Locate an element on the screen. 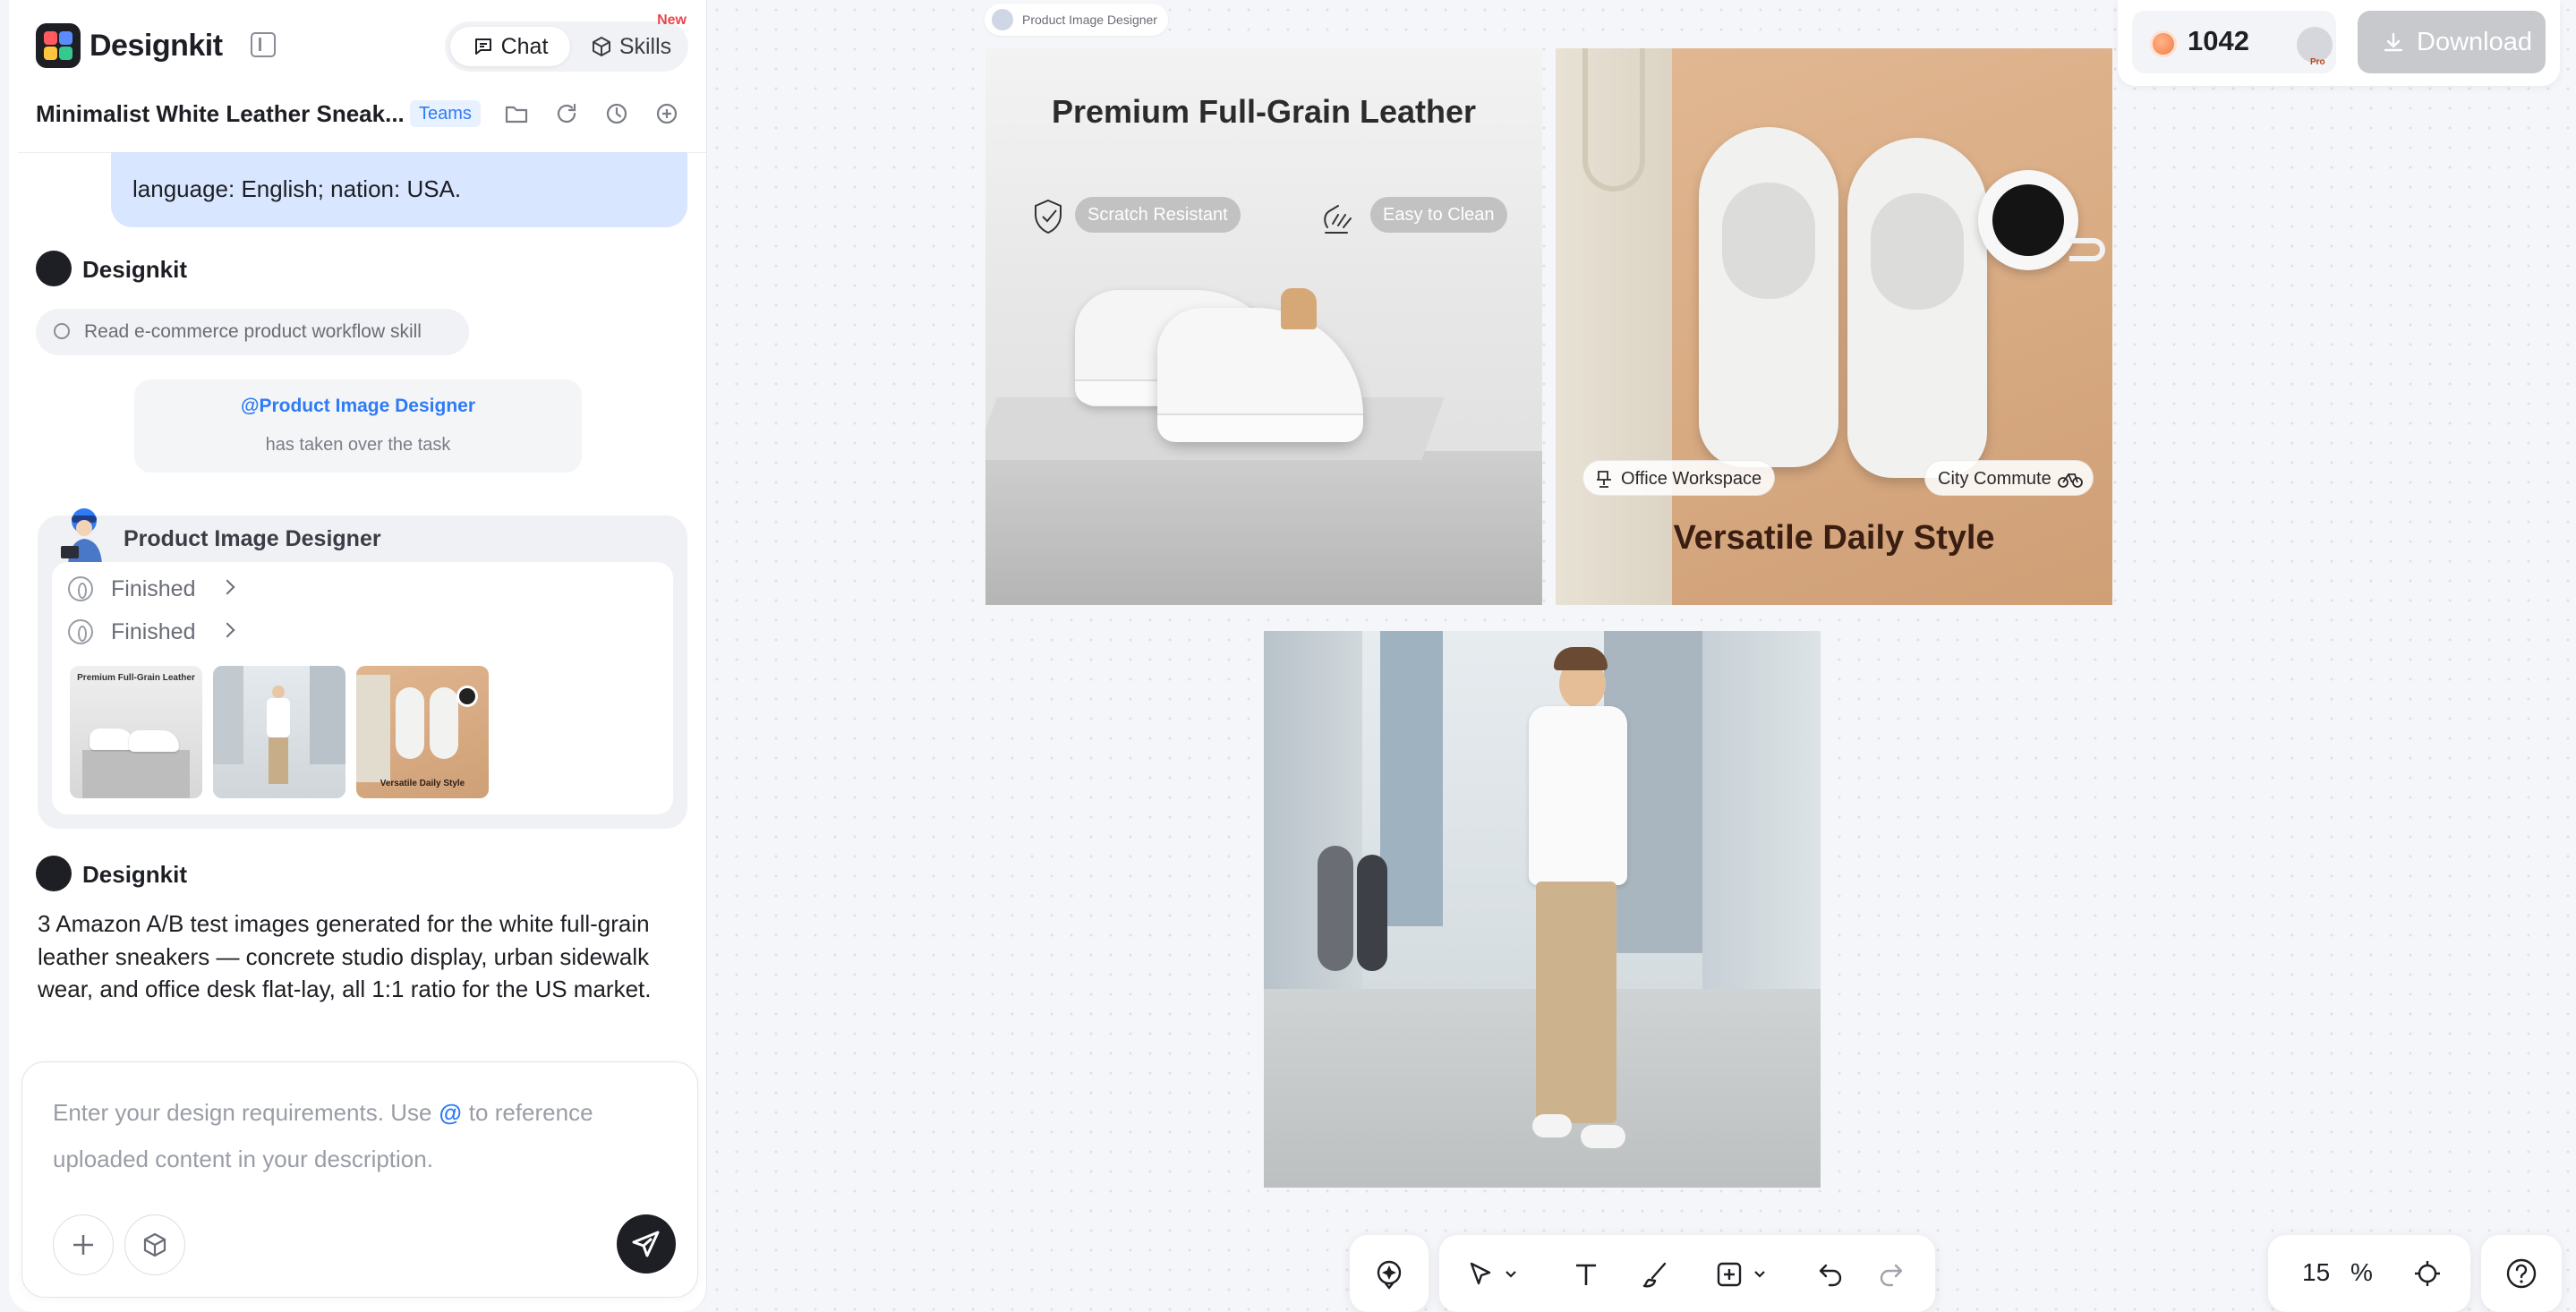  feature-badge: Easy to Clean is located at coordinates (1438, 215).